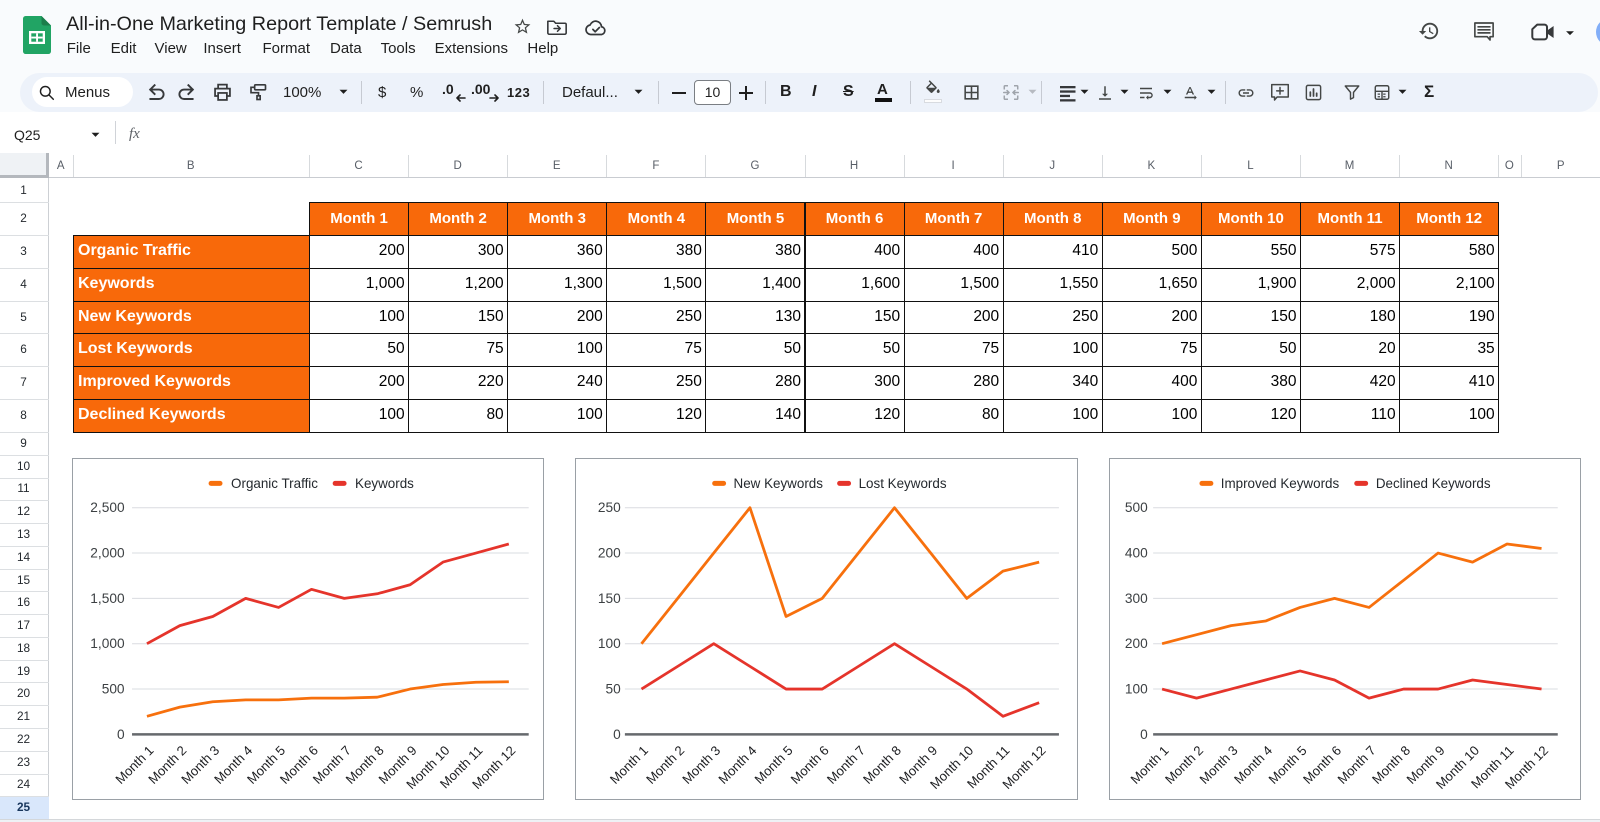  I want to click on svg-text: Declined Keywords, so click(1433, 483).